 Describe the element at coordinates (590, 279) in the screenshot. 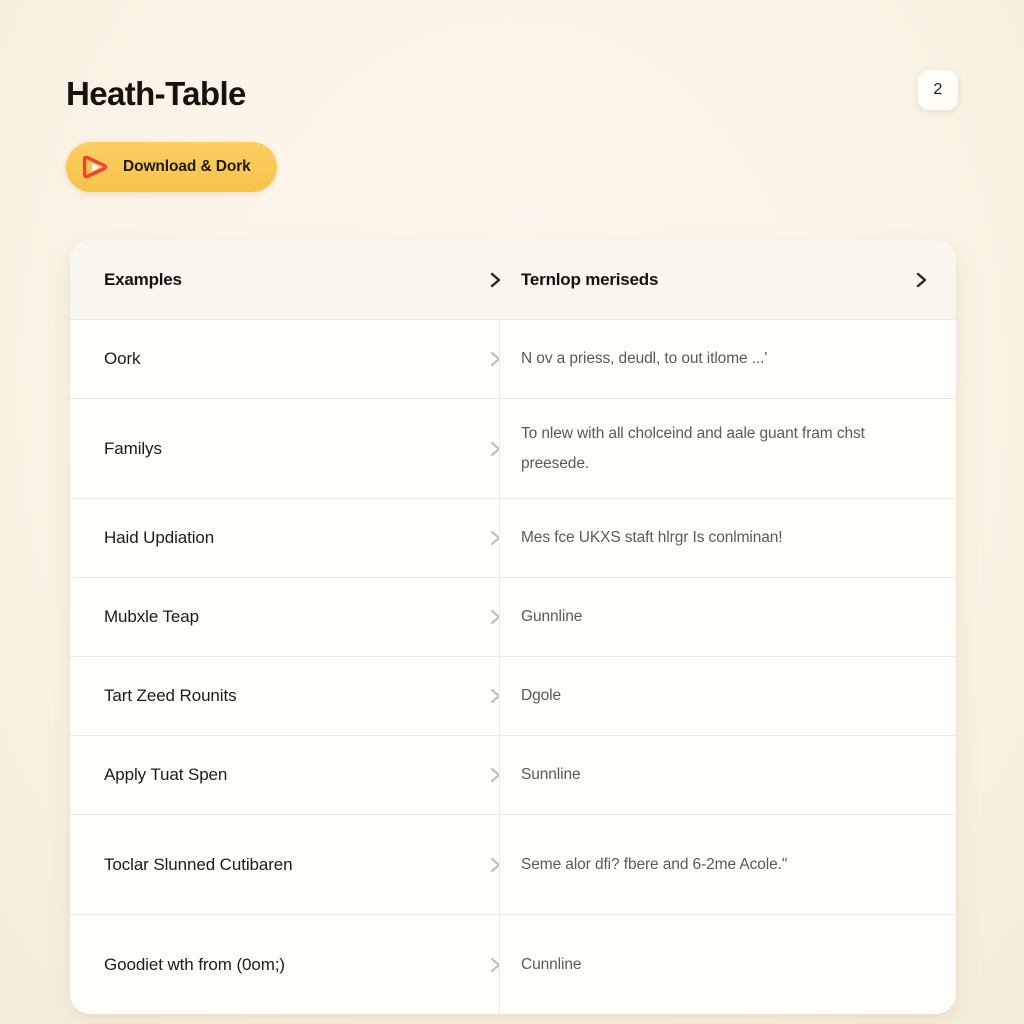

I see `column-header-ternlop-label: Ternlop meriseds` at that location.